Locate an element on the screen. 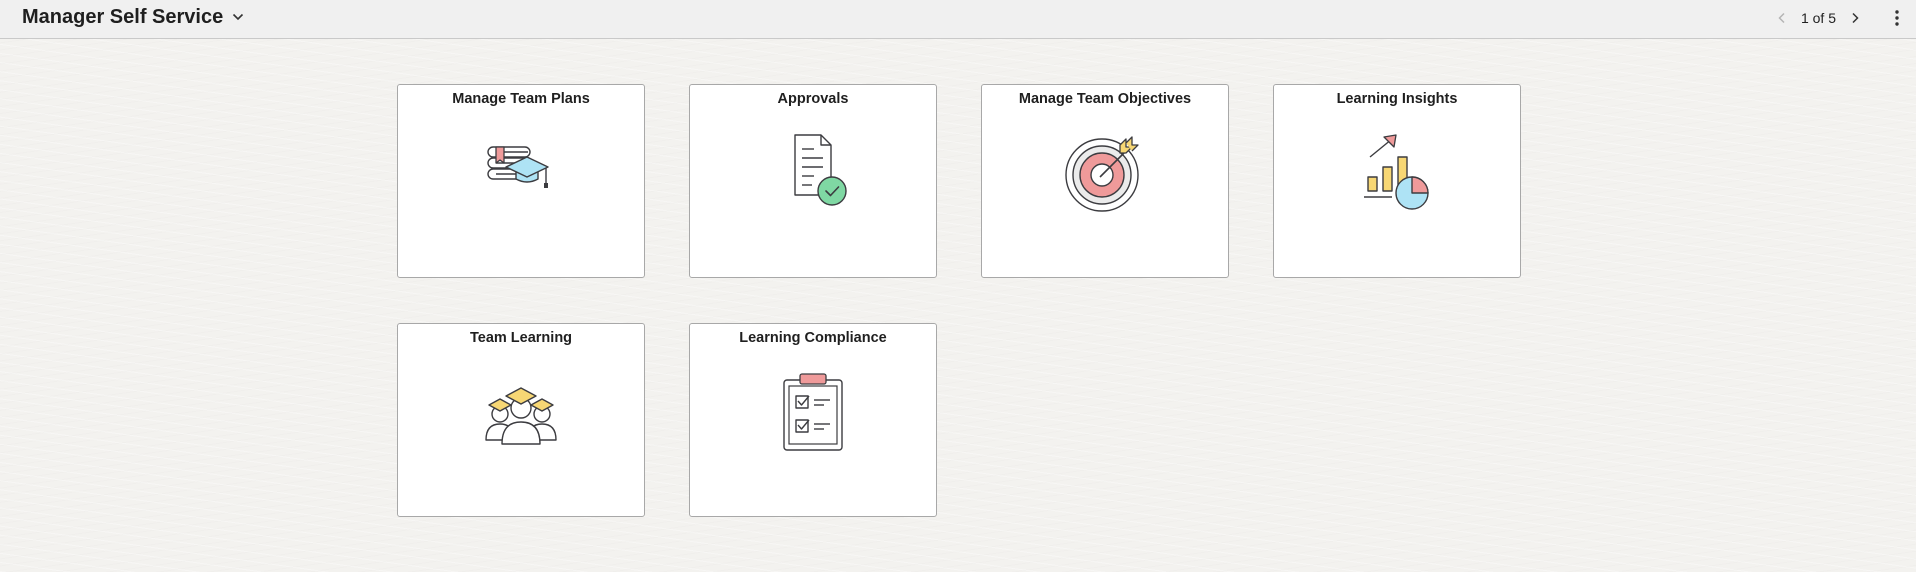 Image resolution: width=1916 pixels, height=572 pixels. next-page-button is located at coordinates (1855, 18).